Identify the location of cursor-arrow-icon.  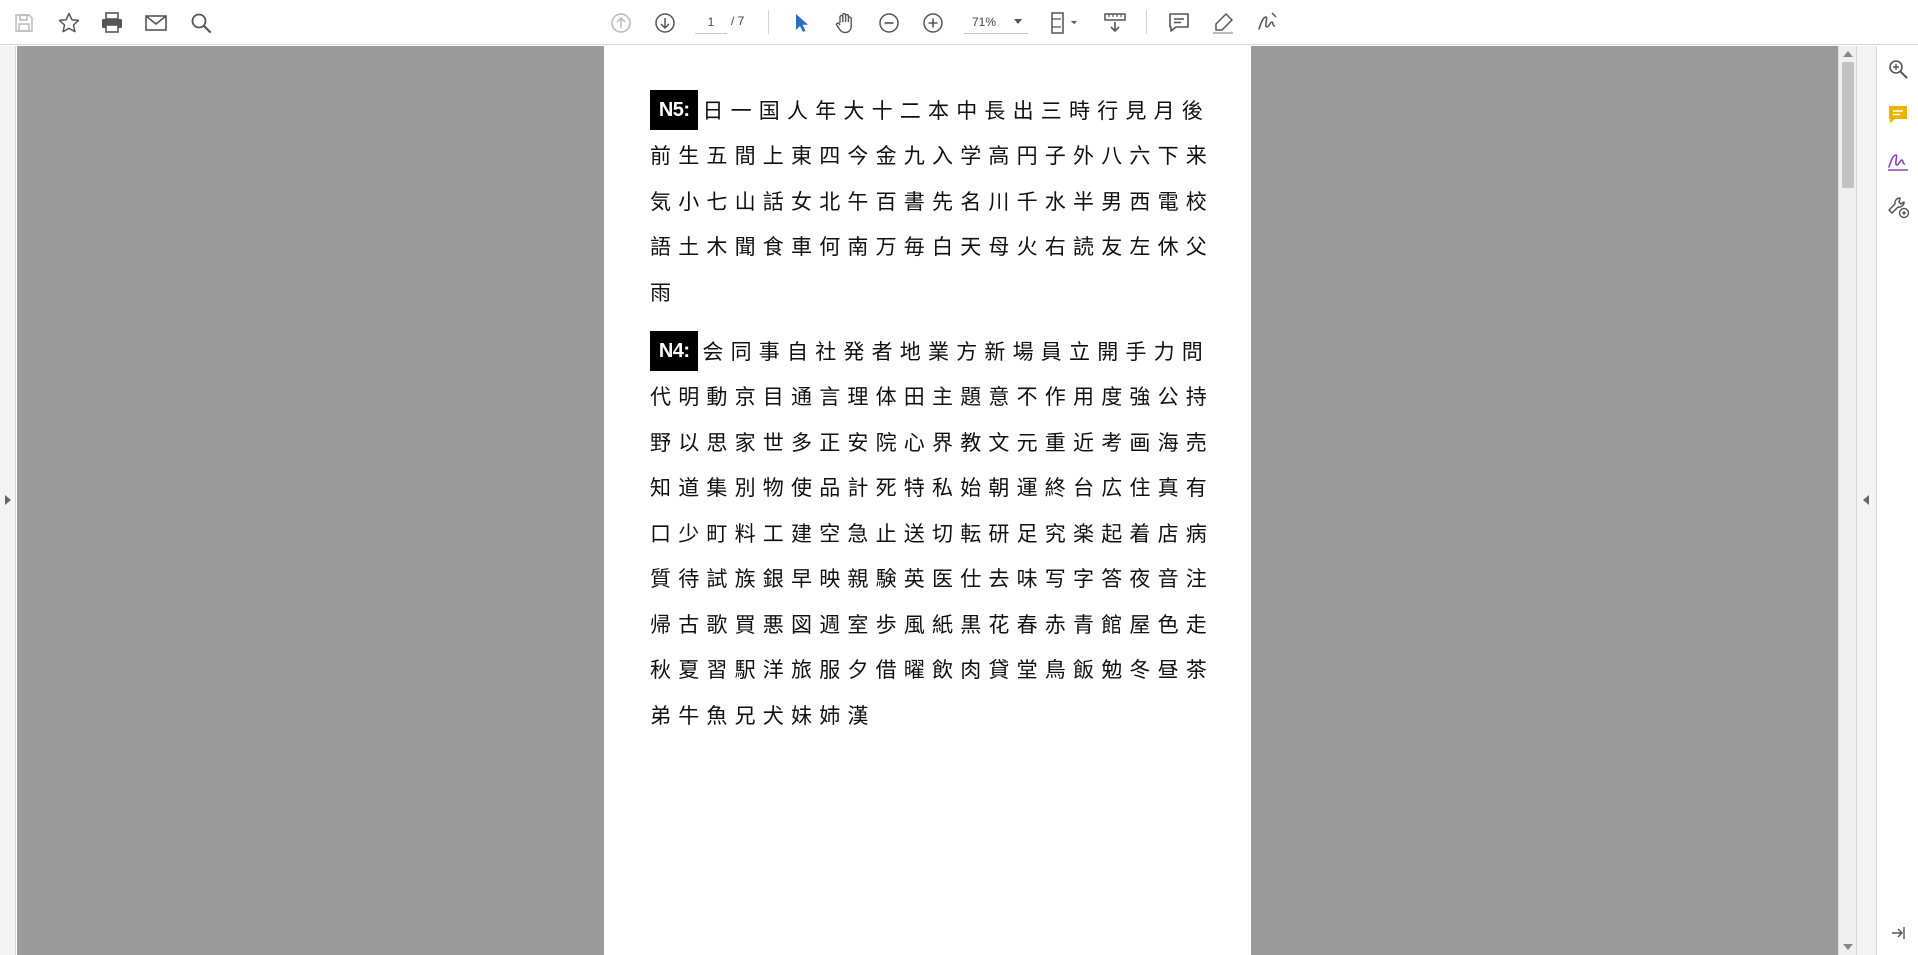
(802, 23).